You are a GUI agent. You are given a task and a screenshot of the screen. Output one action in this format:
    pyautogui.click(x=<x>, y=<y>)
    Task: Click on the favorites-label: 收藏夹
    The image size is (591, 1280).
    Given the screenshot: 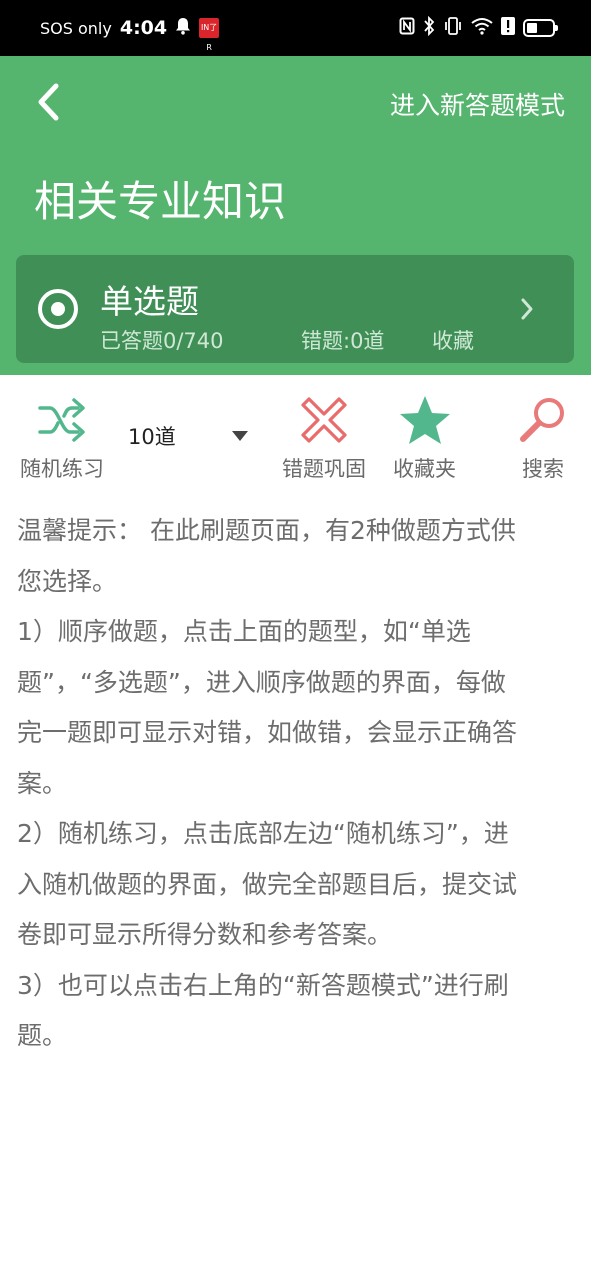 What is the action you would take?
    pyautogui.click(x=424, y=469)
    